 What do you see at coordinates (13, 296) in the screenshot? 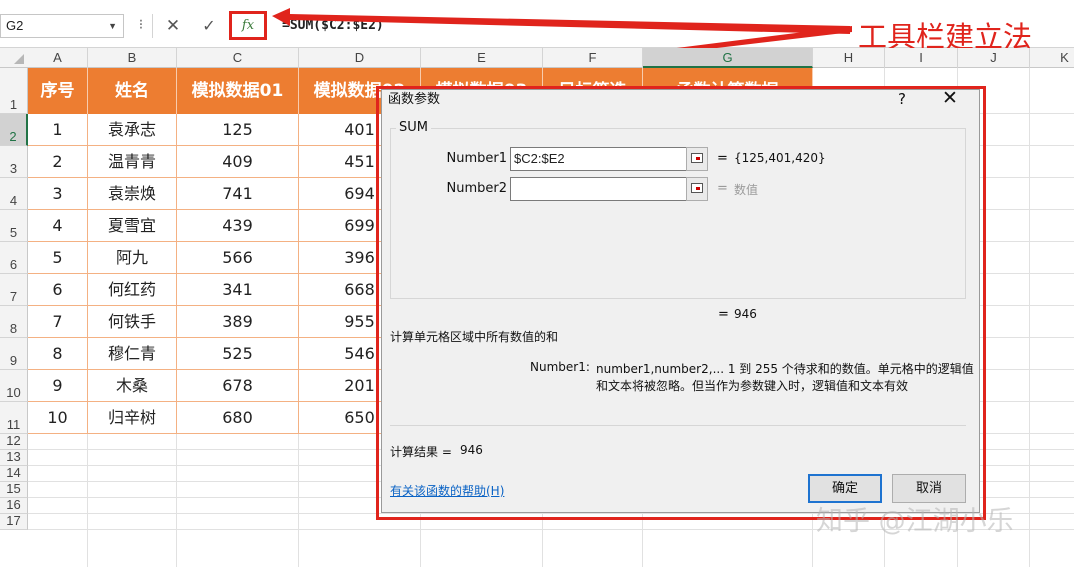
I see `row-number: 7` at bounding box center [13, 296].